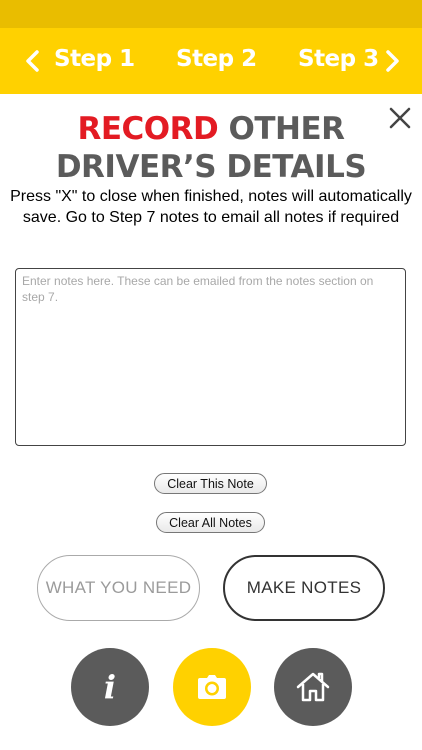  Describe the element at coordinates (211, 167) in the screenshot. I see `title-line-2: DRIVER’S DETAILS` at that location.